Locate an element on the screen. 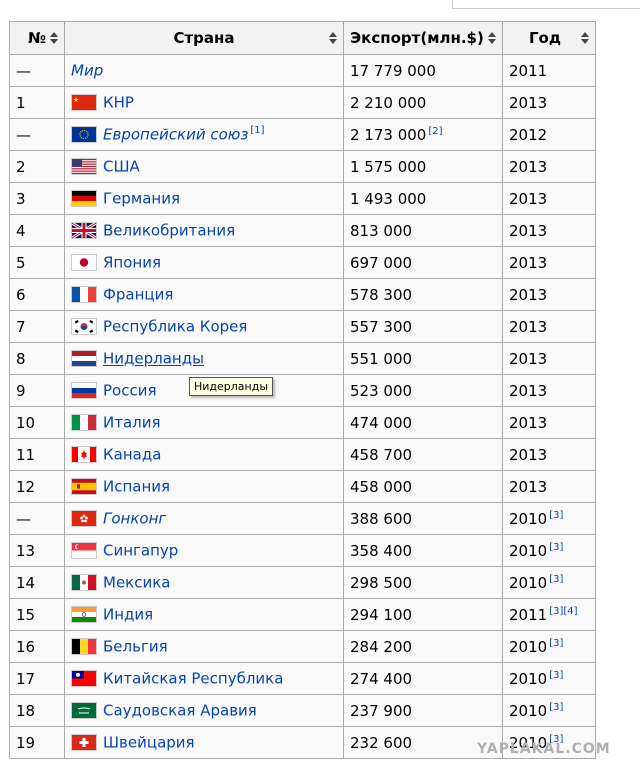 This screenshot has height=781, width=640. reference-link: [3][4] is located at coordinates (563, 611).